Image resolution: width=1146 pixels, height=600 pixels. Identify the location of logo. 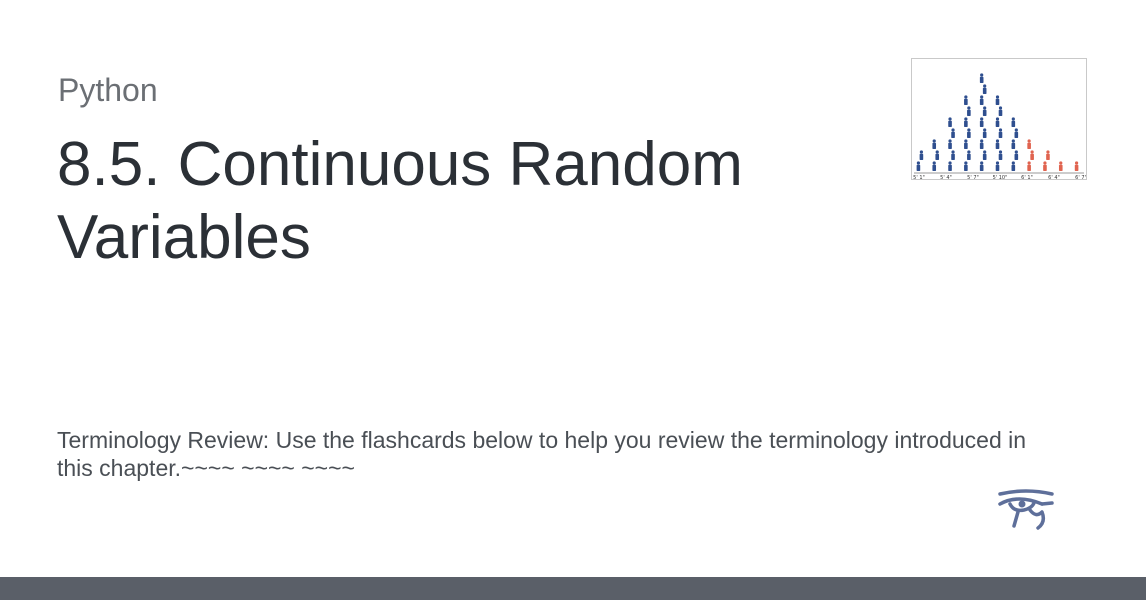
(1026, 510).